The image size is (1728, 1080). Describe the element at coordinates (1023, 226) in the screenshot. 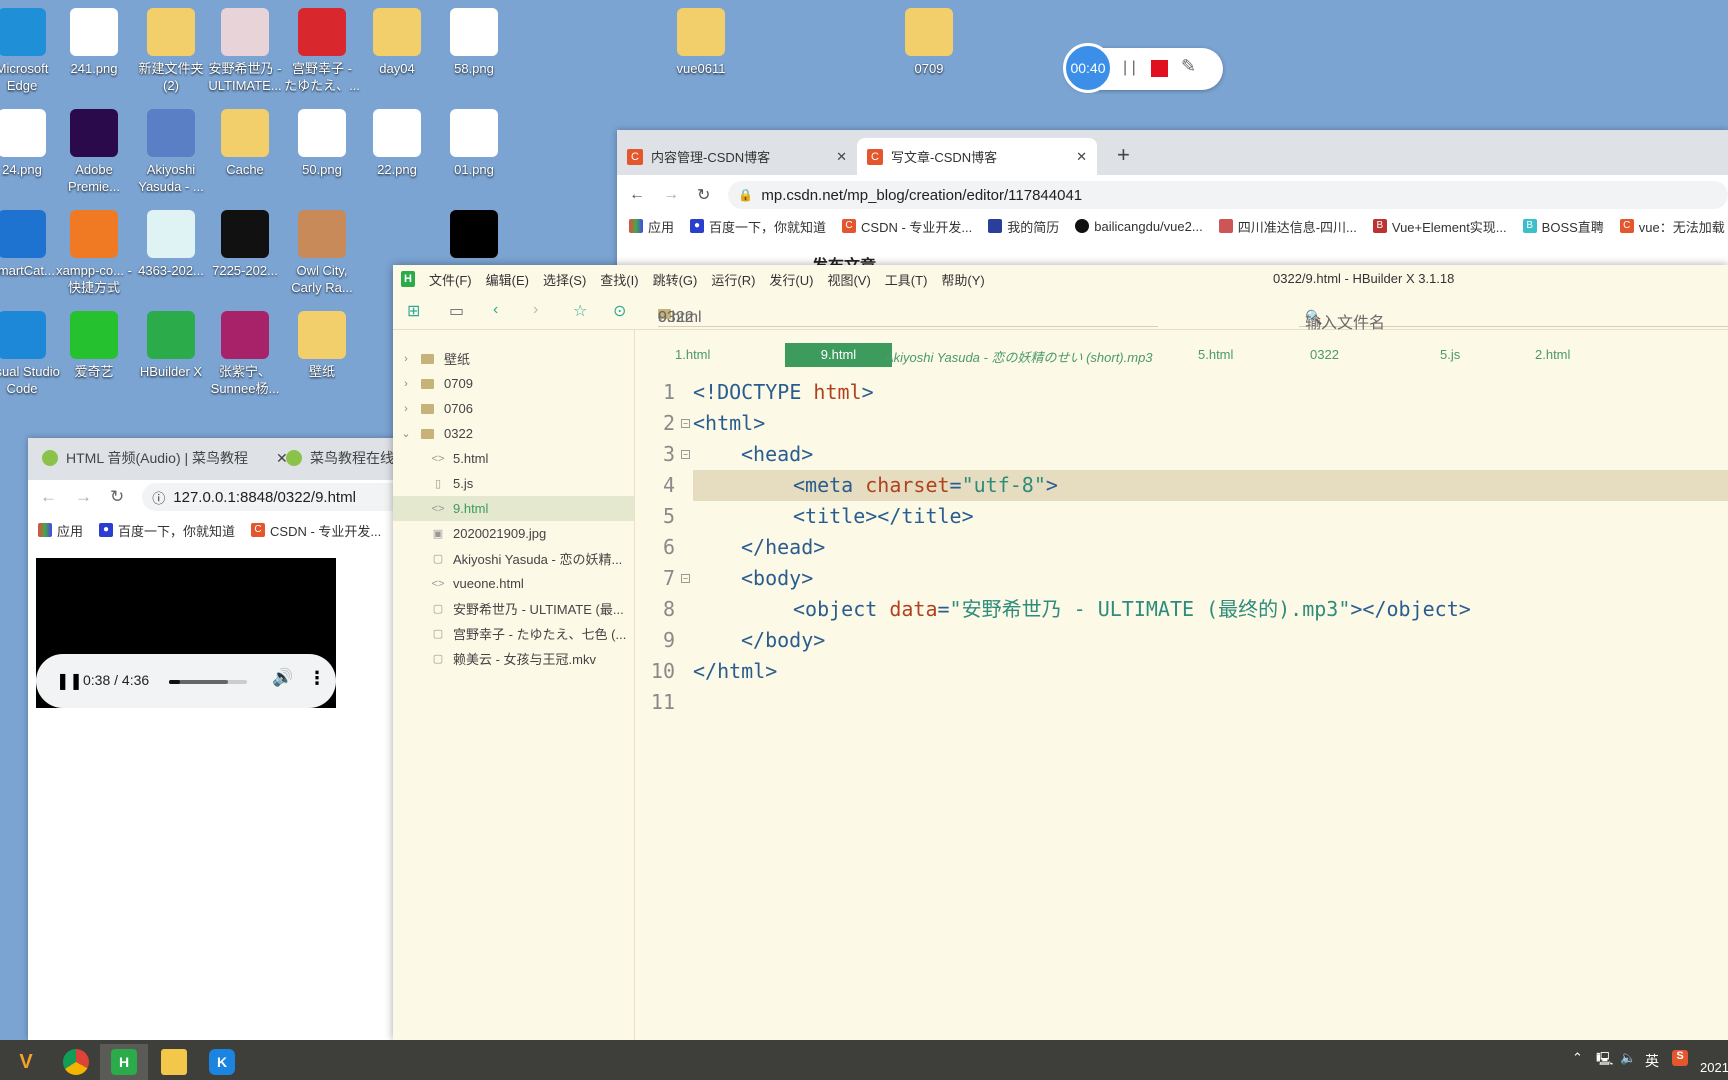

I see `bookmark: 我的简历` at that location.